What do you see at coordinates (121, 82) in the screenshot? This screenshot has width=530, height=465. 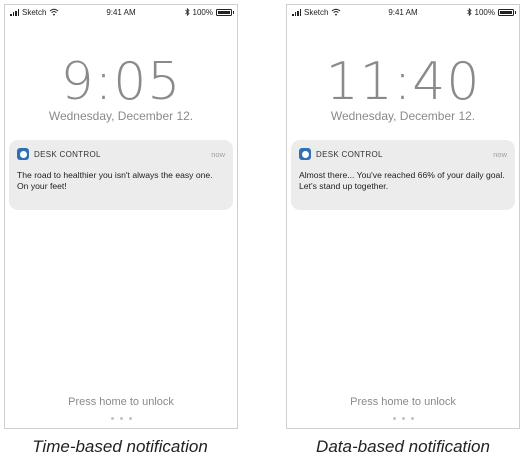 I see `lock-clock: 9:05` at bounding box center [121, 82].